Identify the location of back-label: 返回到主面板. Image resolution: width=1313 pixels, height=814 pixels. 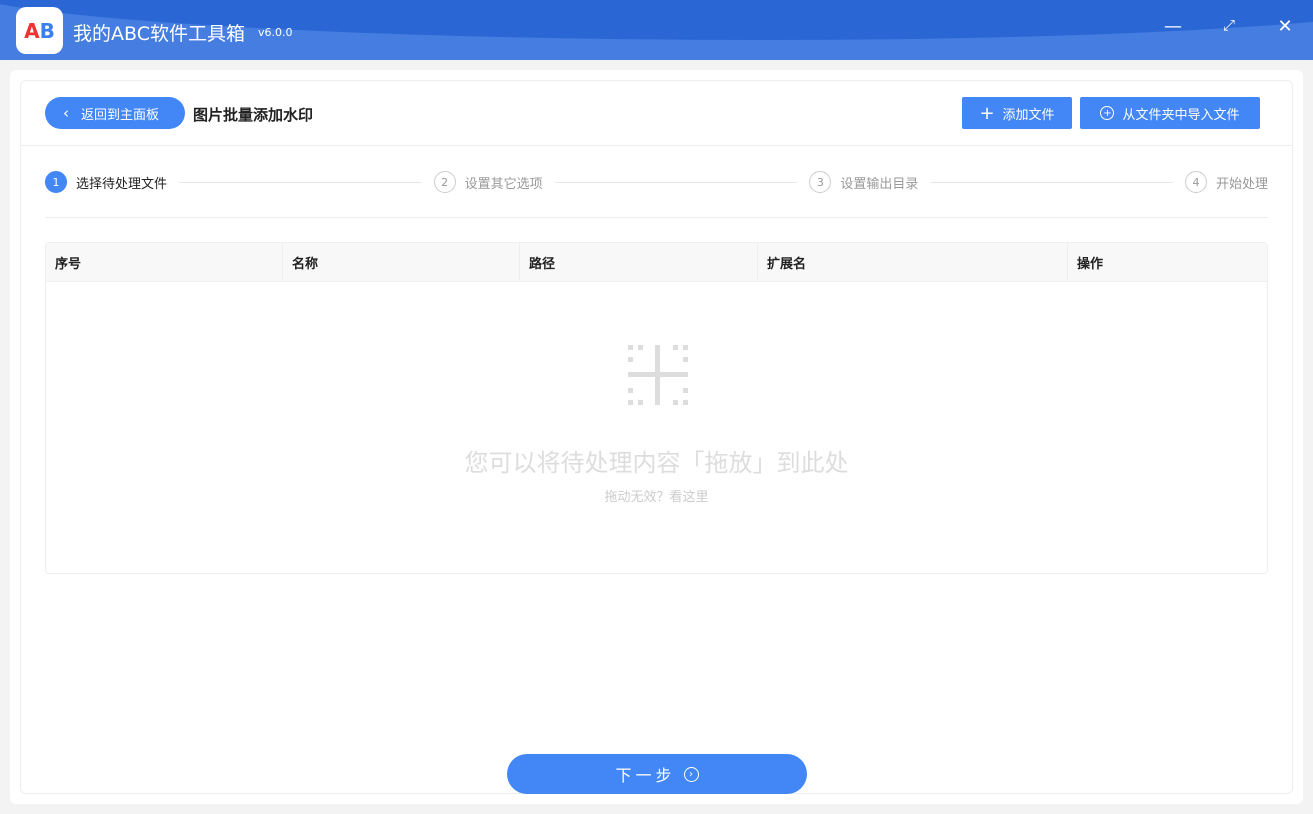
(120, 115).